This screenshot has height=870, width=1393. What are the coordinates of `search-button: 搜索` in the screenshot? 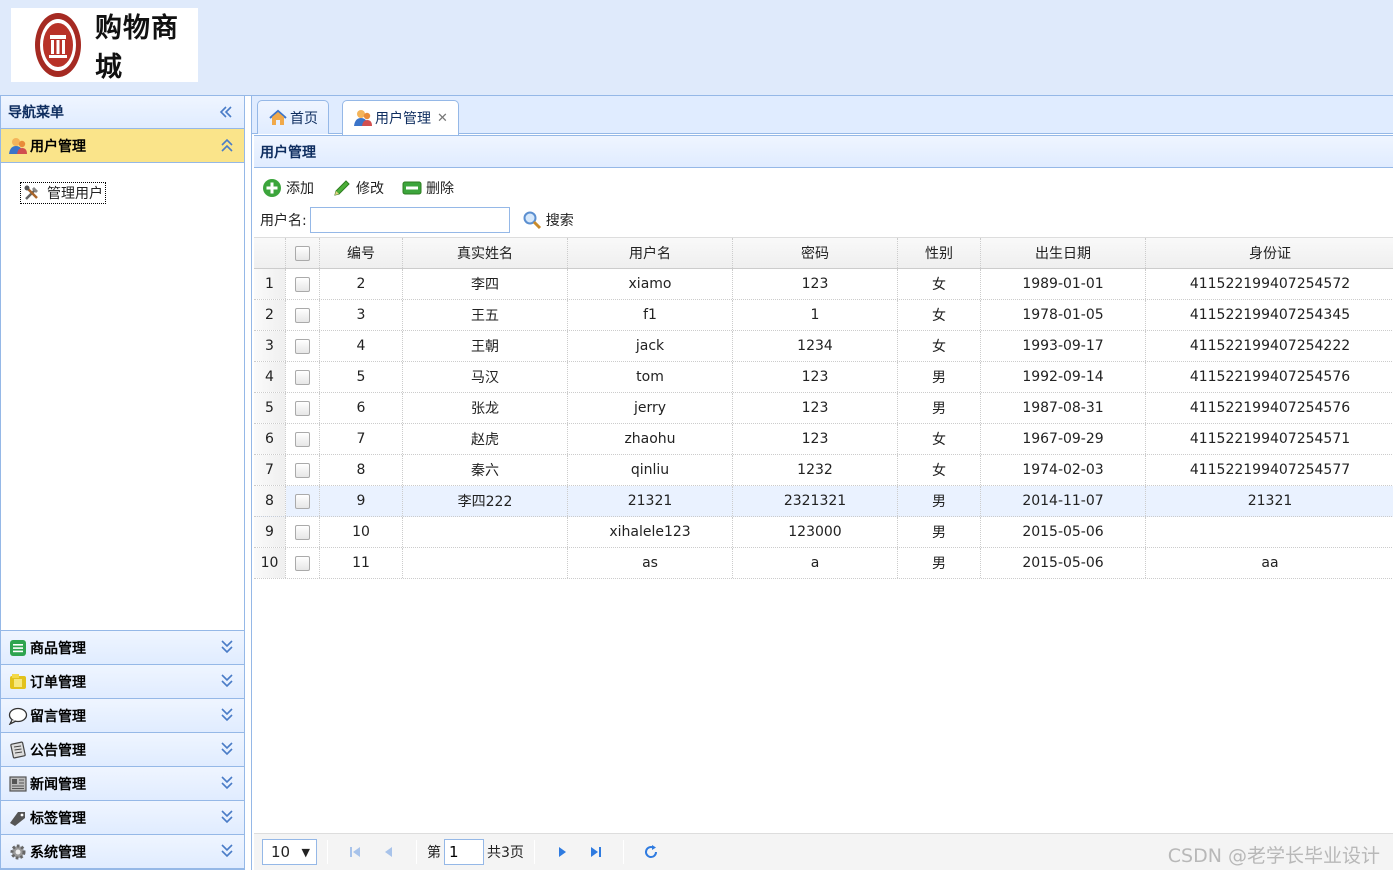 It's located at (548, 220).